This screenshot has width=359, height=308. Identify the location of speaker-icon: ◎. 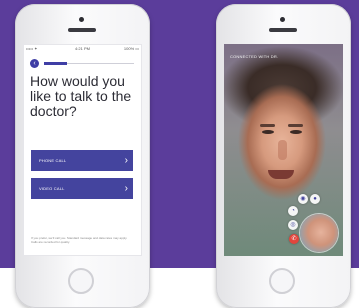
(293, 225).